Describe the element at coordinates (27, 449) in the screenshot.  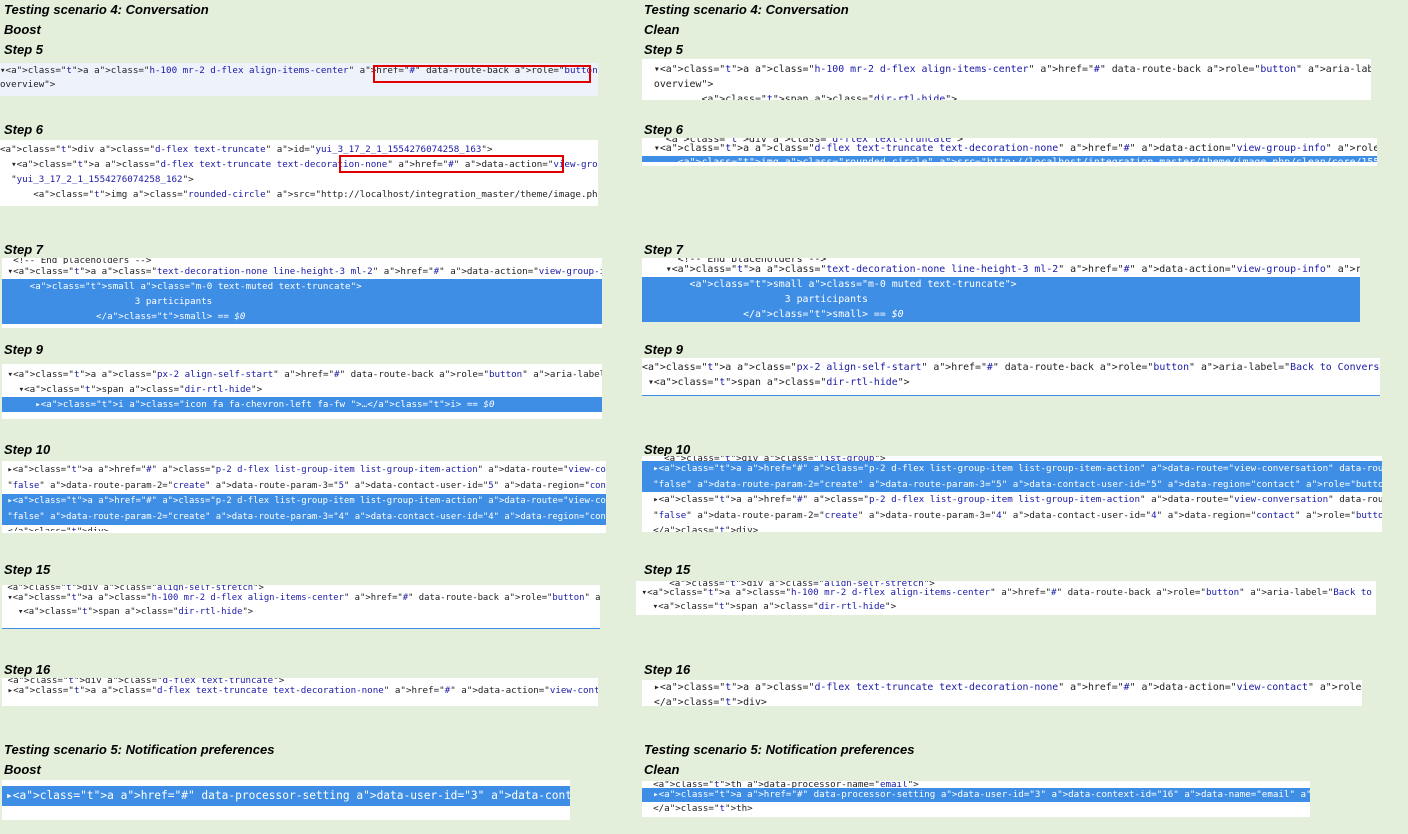
I see `left-step10-label: Step 10` at that location.